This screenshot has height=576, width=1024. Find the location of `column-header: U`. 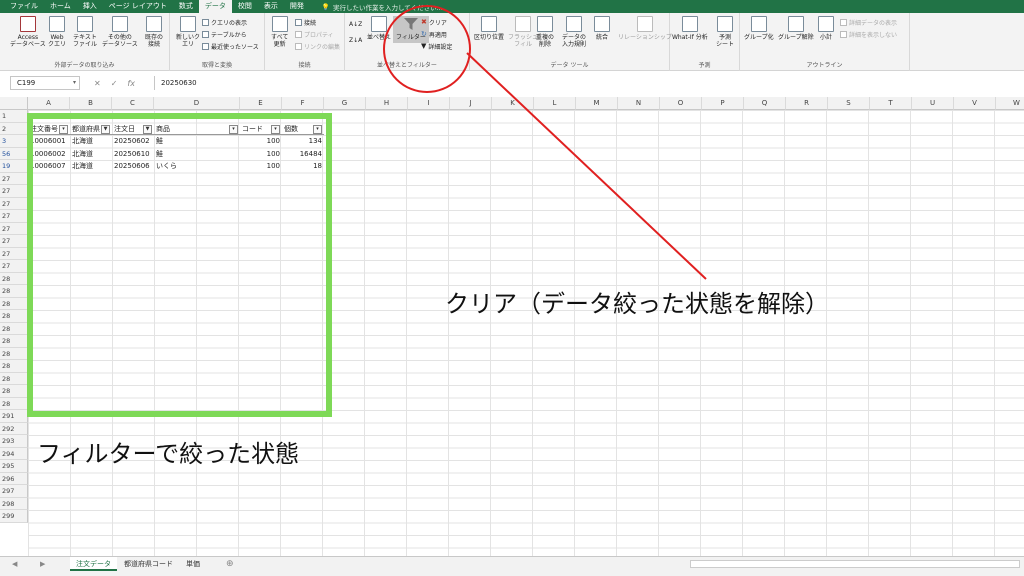

column-header: U is located at coordinates (933, 103).